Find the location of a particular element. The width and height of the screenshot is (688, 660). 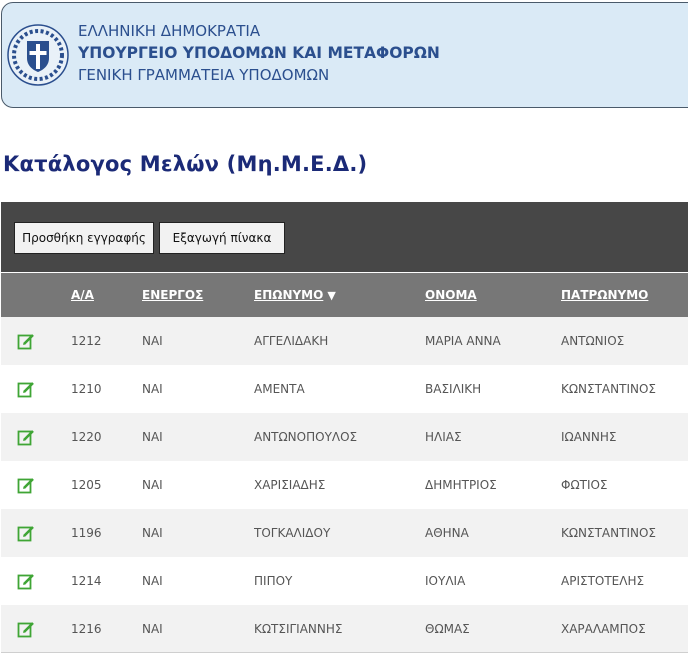

table-row: 1214 ΝΑΙ ΠΙΠΟΥ ΙΟΥΛΙΑ ΑΡΙΣΤΟΤΕΛΗΣ is located at coordinates (344, 581).